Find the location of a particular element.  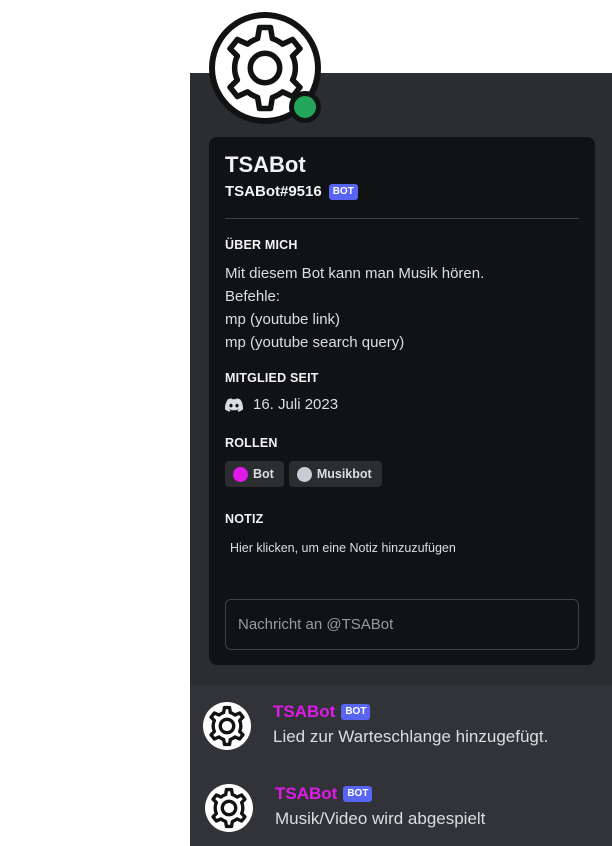

about-line: Mit diesem Bot kann man Musik hören. is located at coordinates (355, 273).